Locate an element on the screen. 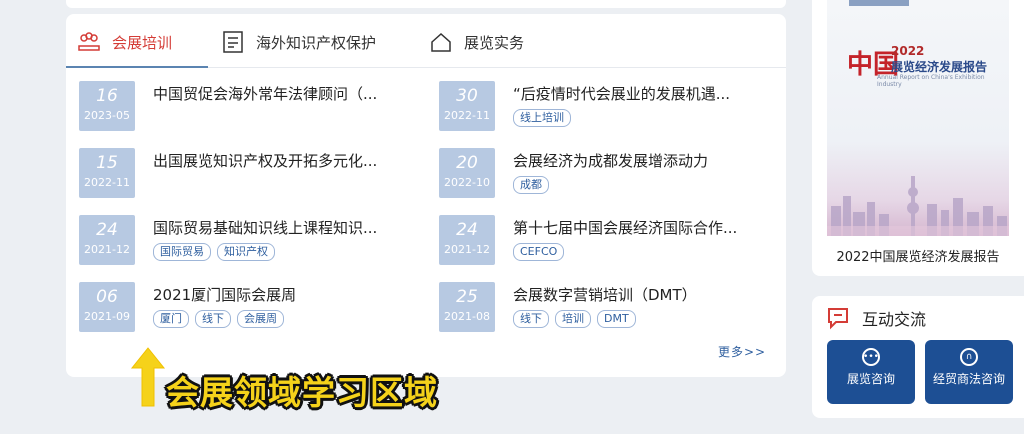 The width and height of the screenshot is (1024, 434). tag-list: 线下 培训 DMT is located at coordinates (574, 319).